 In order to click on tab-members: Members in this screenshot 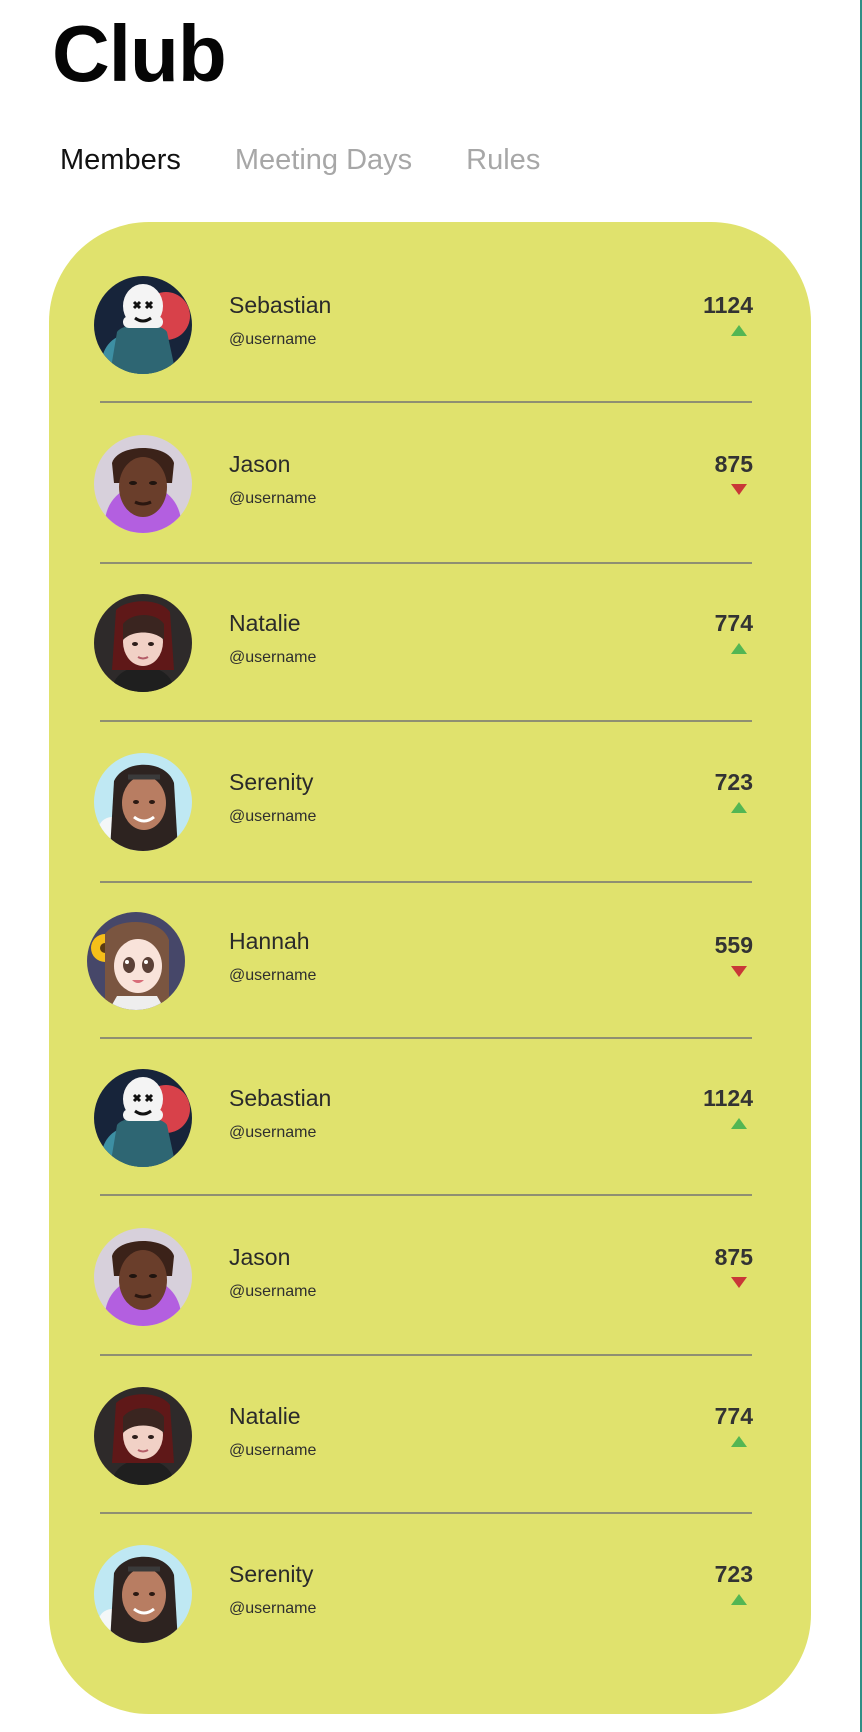, I will do `click(120, 160)`.